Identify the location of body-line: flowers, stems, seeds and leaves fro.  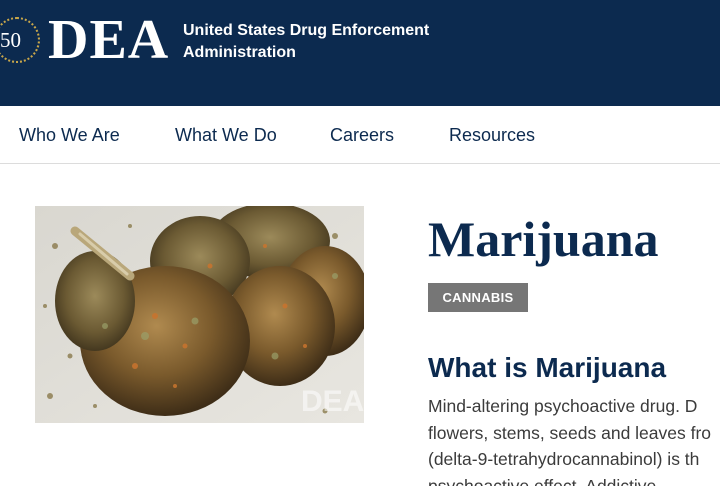
(570, 432).